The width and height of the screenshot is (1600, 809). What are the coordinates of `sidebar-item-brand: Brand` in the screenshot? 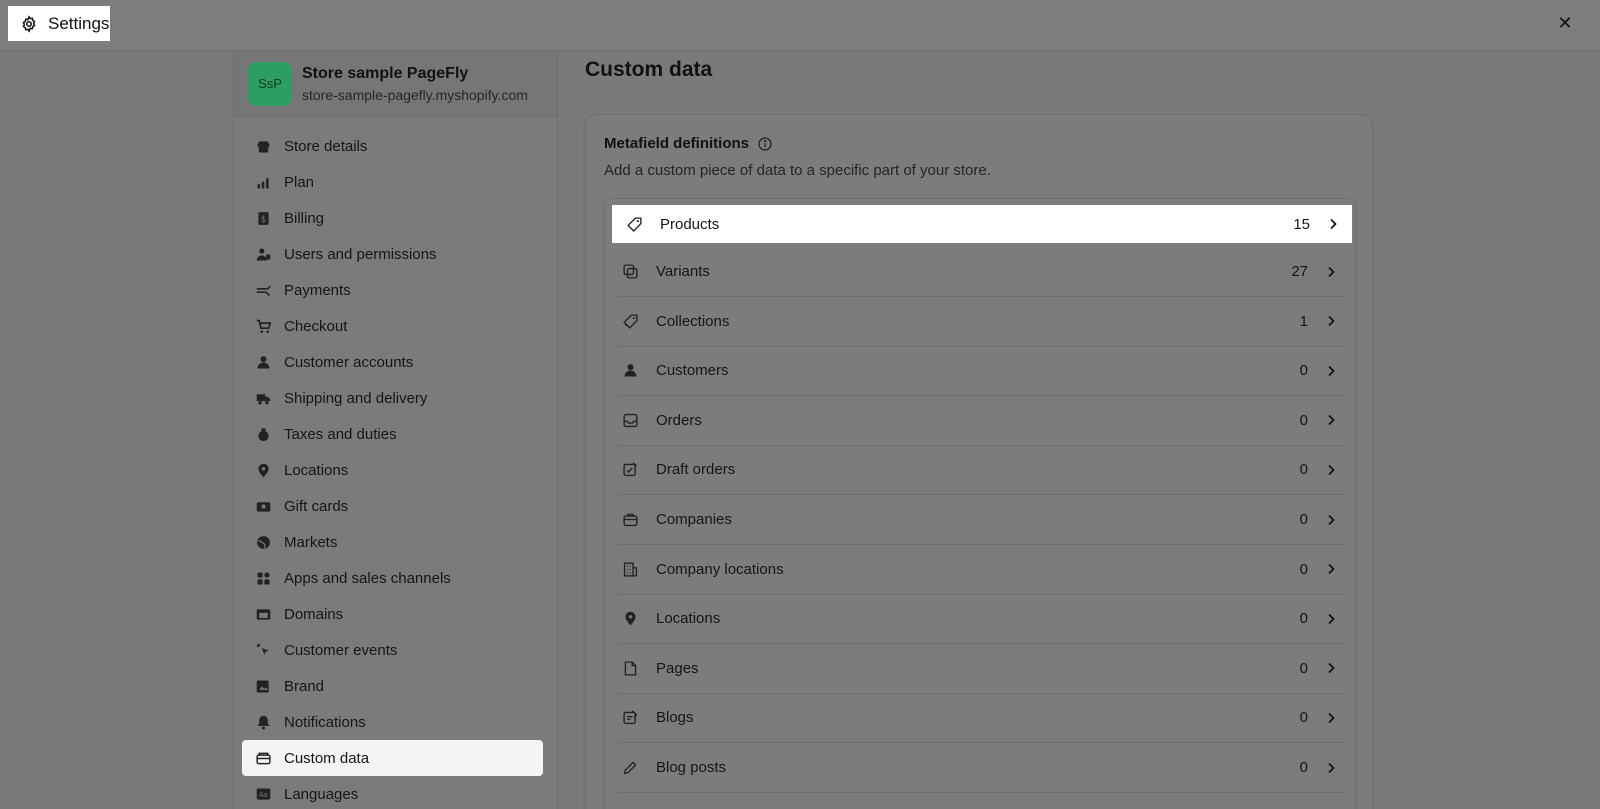 It's located at (392, 686).